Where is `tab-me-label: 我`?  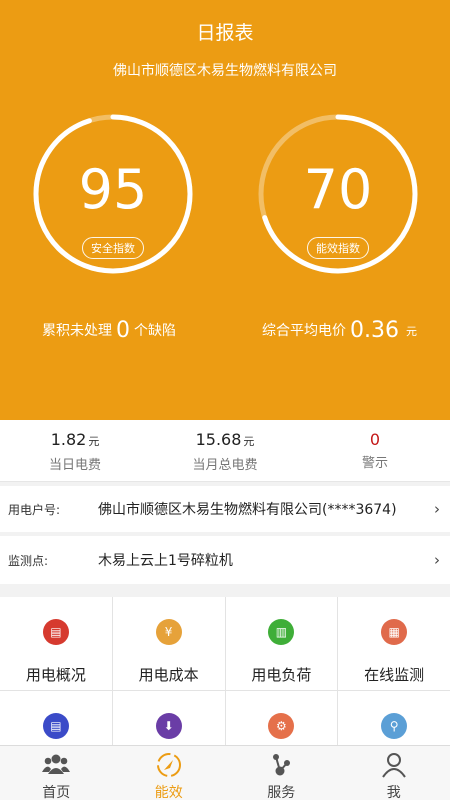 tab-me-label: 我 is located at coordinates (393, 792).